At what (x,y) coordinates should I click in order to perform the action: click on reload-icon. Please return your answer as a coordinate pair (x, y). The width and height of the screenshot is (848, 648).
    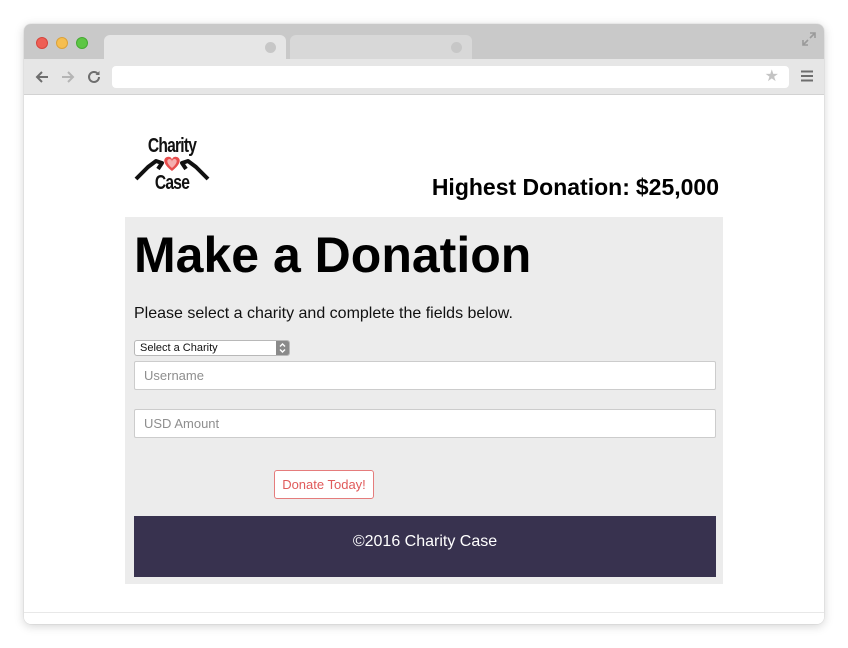
    Looking at the image, I should click on (94, 77).